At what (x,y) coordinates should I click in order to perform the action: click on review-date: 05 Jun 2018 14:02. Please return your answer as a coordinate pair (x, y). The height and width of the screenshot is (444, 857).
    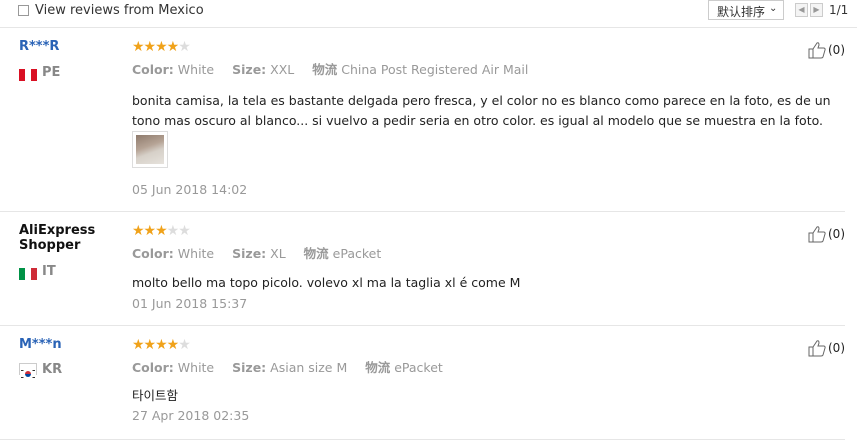
    Looking at the image, I should click on (190, 189).